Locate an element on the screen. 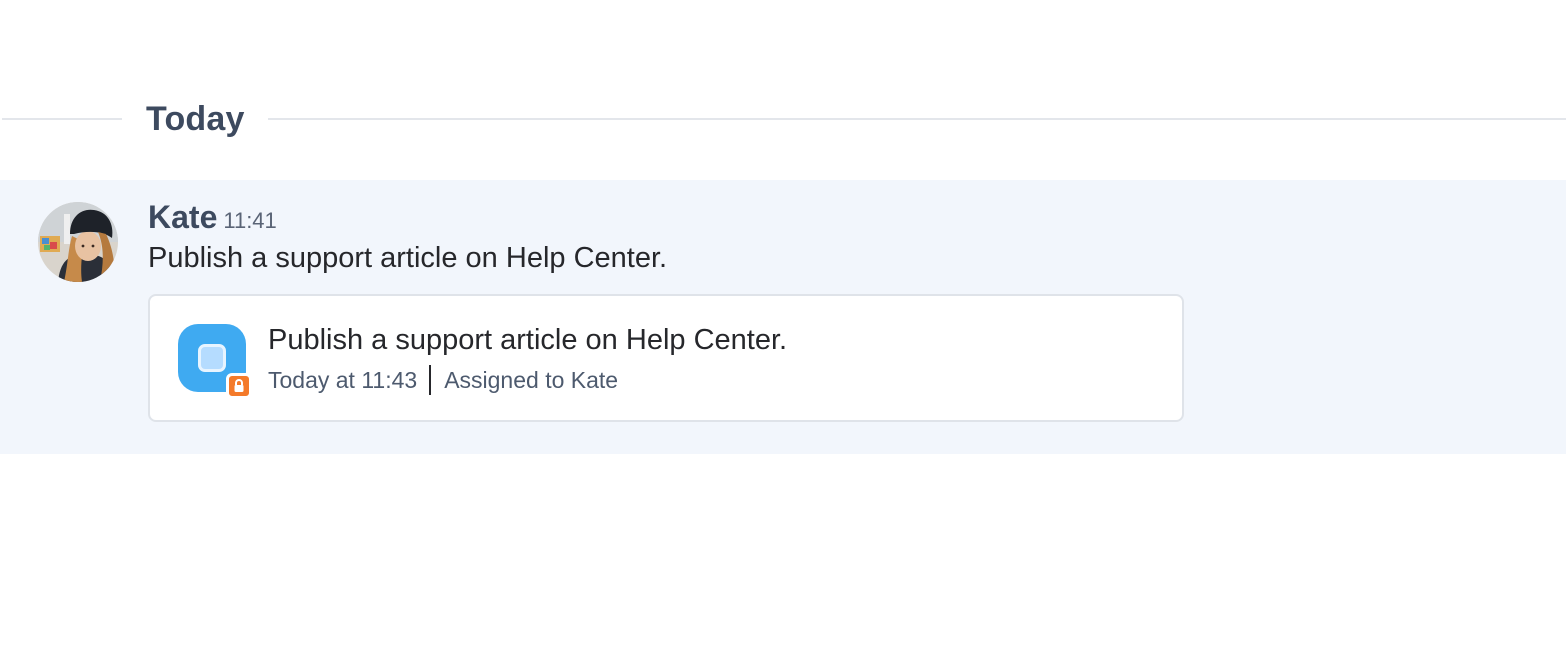 This screenshot has height=670, width=1566. day-divider: Today is located at coordinates (783, 119).